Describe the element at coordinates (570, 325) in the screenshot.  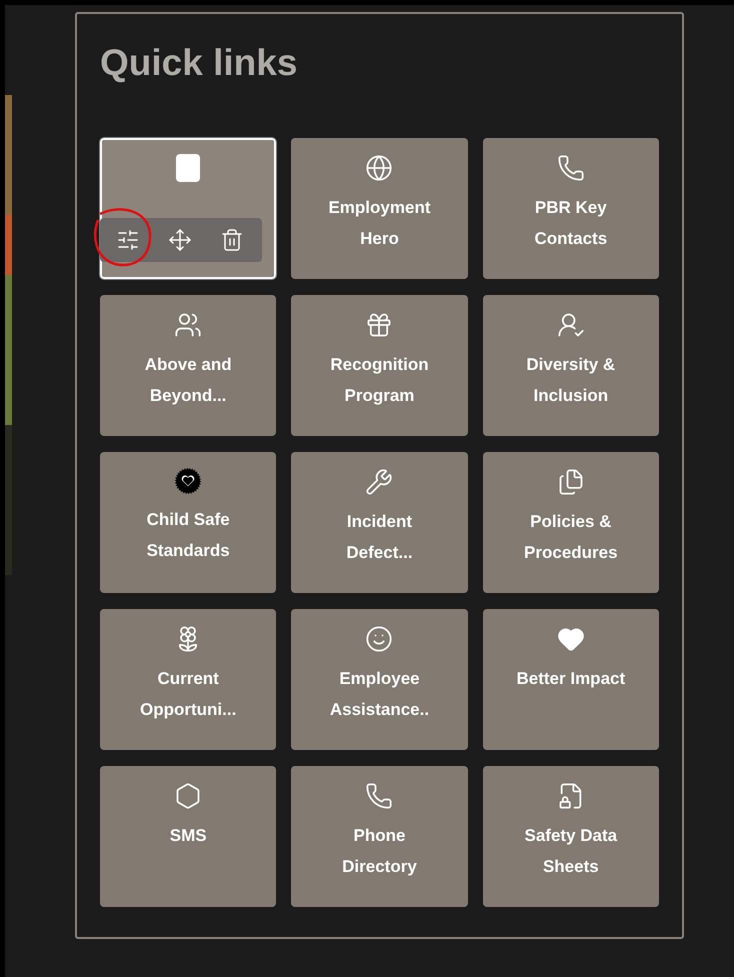
I see `person-icon` at that location.